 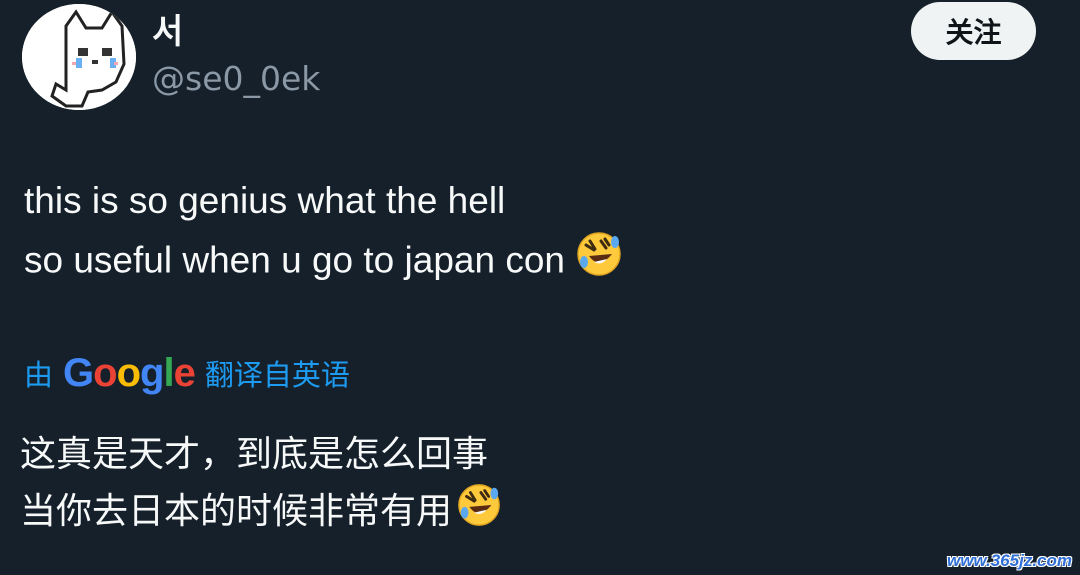 I want to click on translated-text-line-1: 这真是天才，到底是怎么回事, so click(x=254, y=454).